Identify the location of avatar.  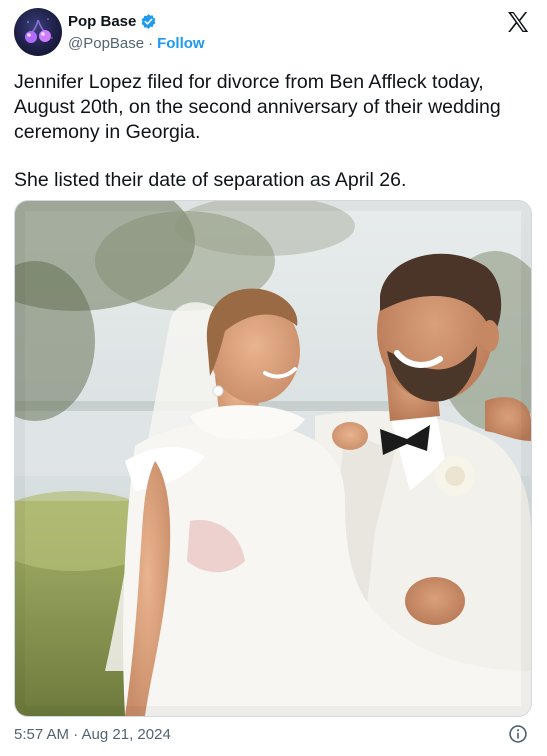
(38, 32).